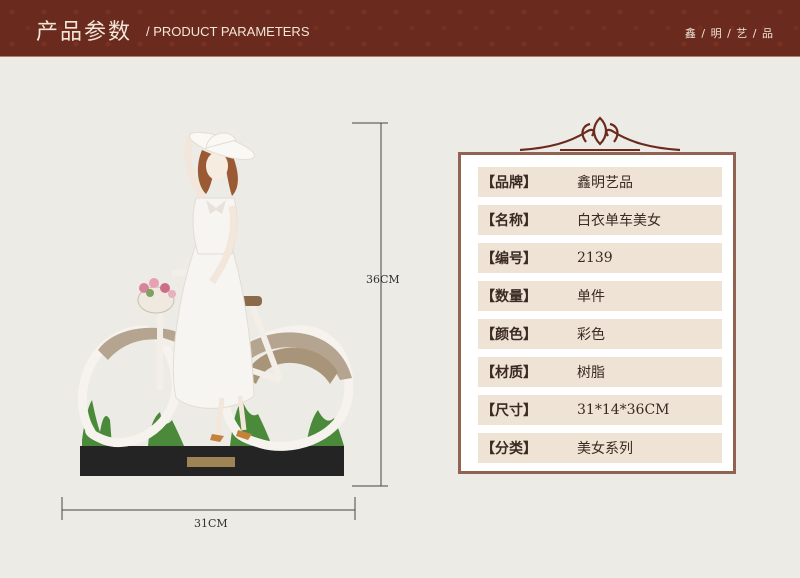  I want to click on param-value: 鑫明艺品, so click(605, 183).